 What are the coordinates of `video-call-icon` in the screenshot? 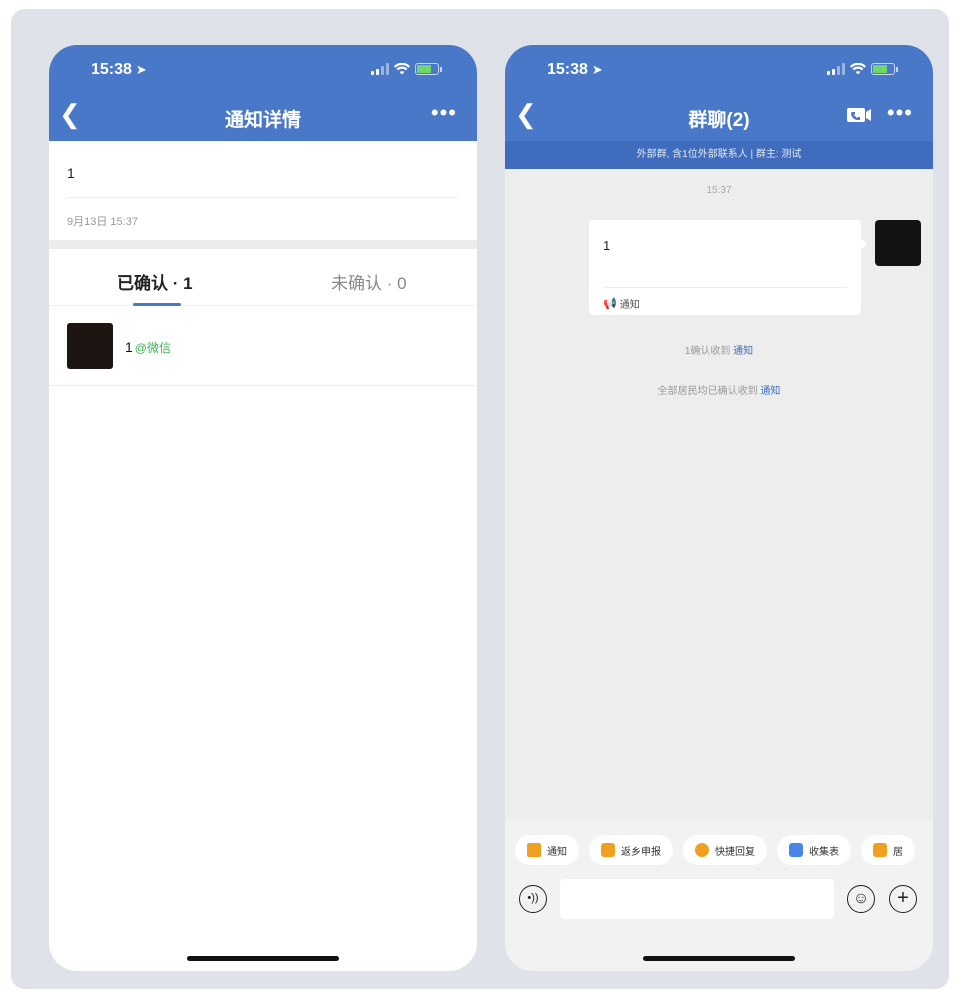 It's located at (860, 115).